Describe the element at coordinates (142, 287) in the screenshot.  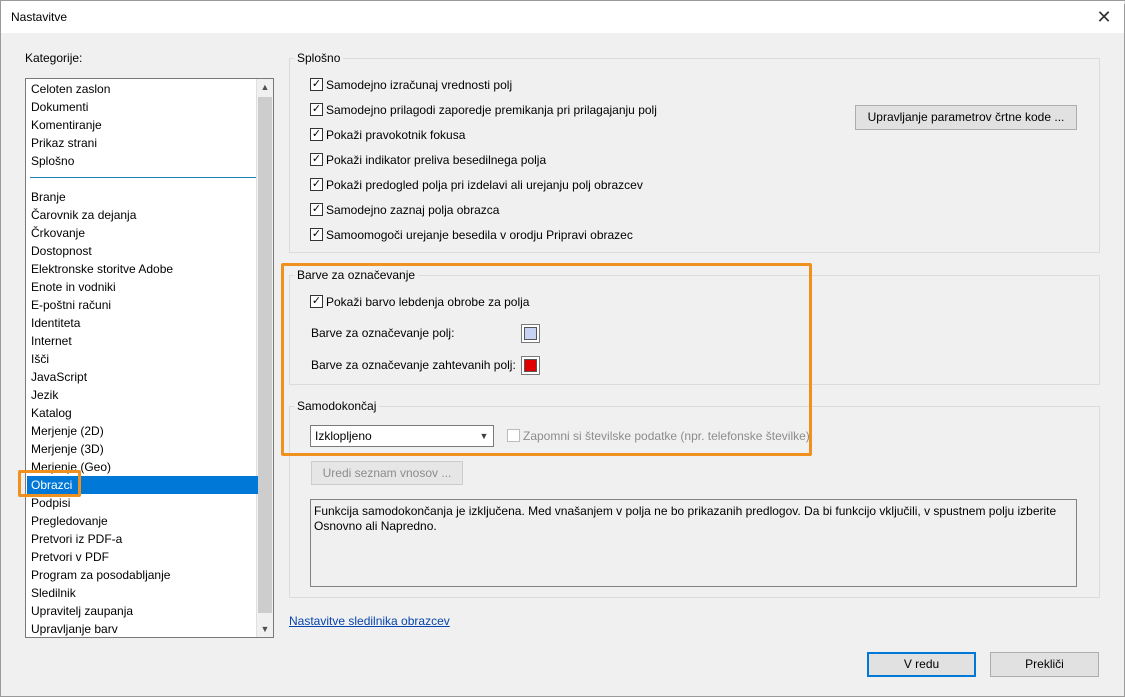
I see `category-item: Enote in vodniki` at that location.